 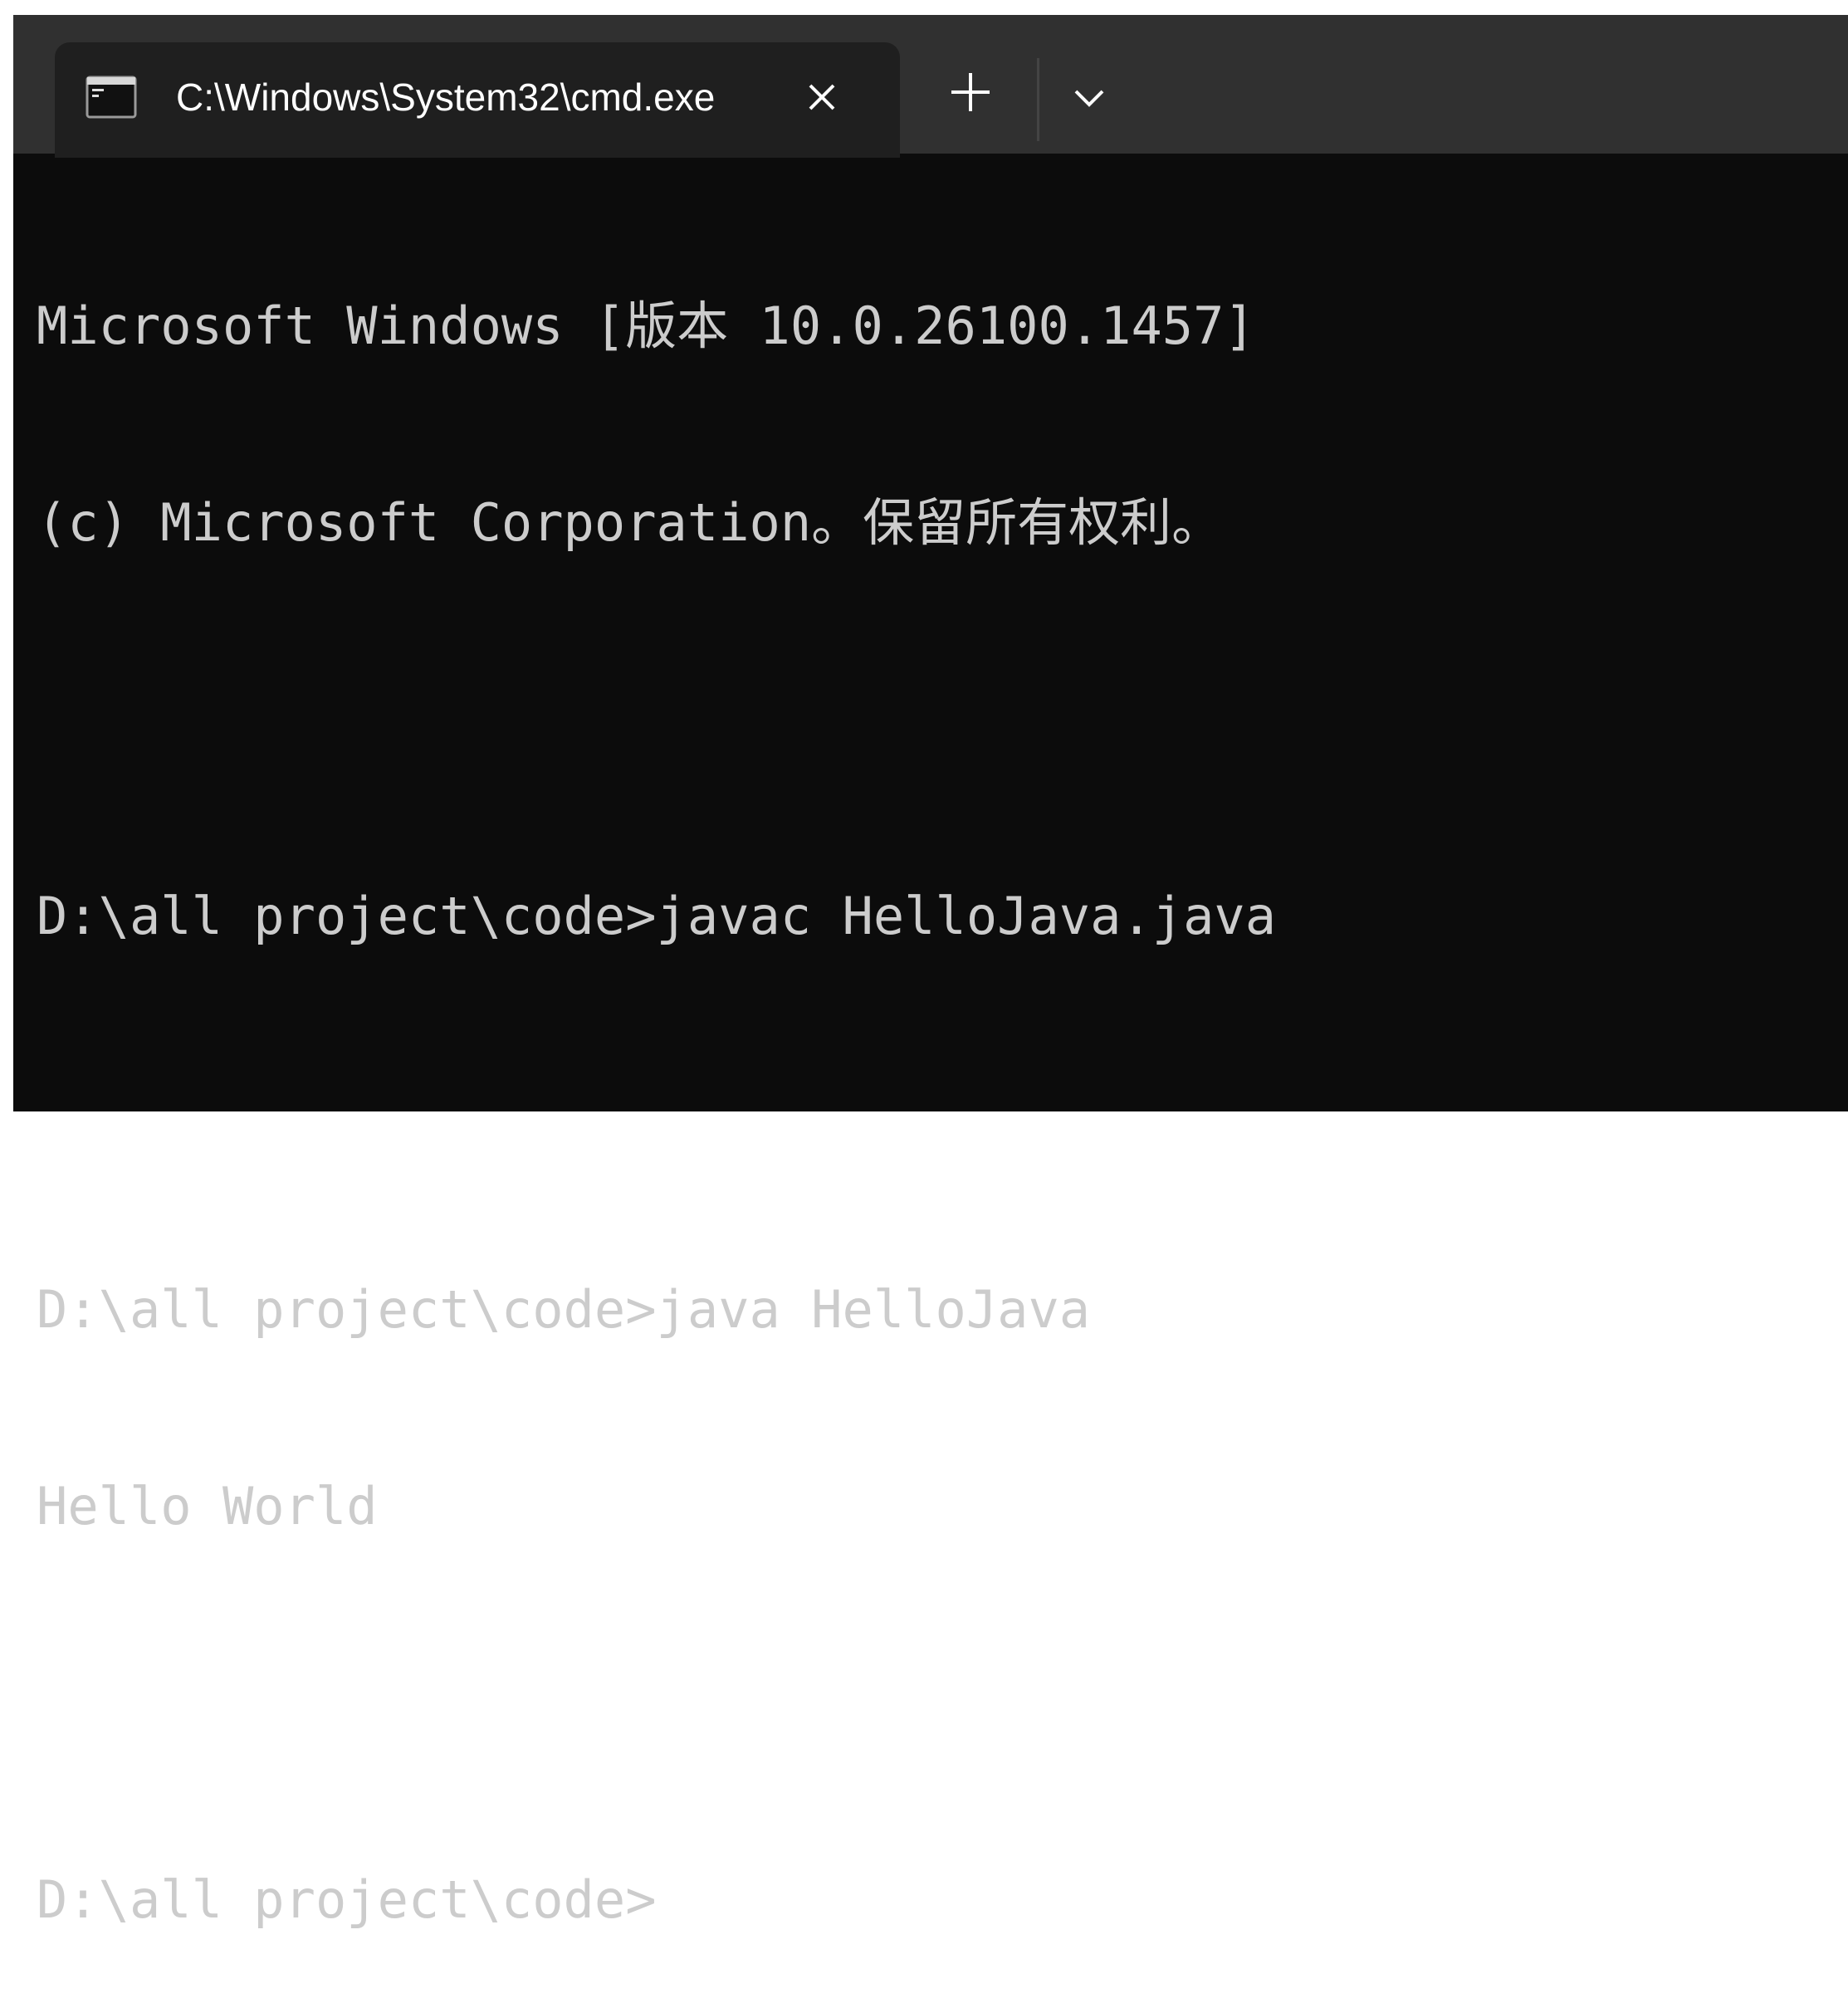 I want to click on plus-icon, so click(x=971, y=92).